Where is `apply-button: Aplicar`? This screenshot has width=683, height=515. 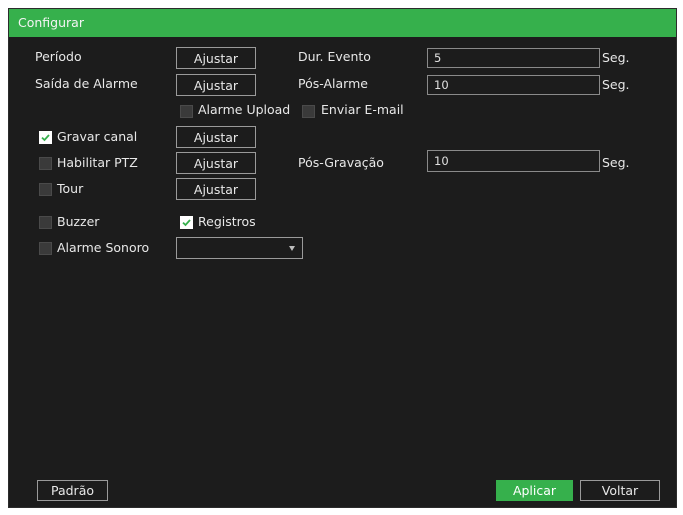
apply-button: Aplicar is located at coordinates (534, 490).